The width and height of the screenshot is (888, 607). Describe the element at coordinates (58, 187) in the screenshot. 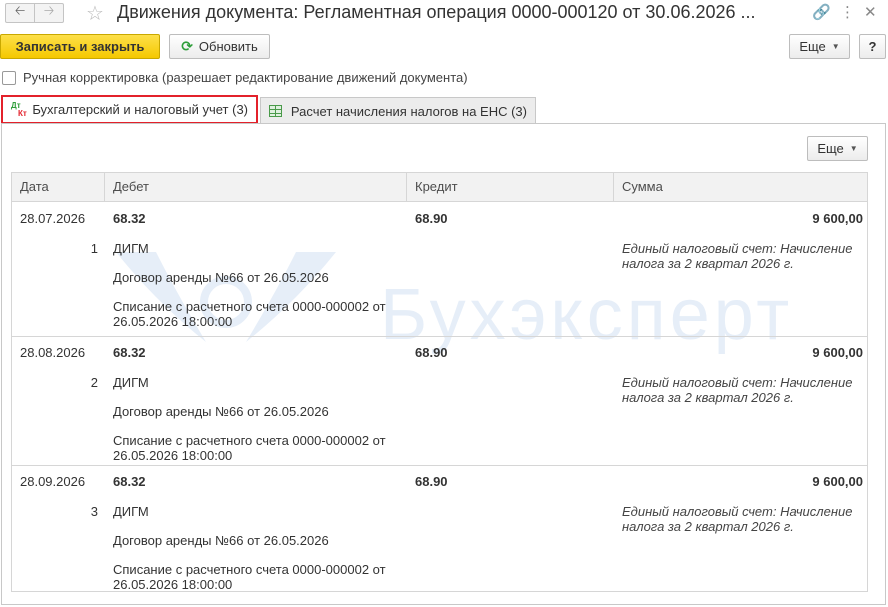

I see `column-header-date: Дата` at that location.